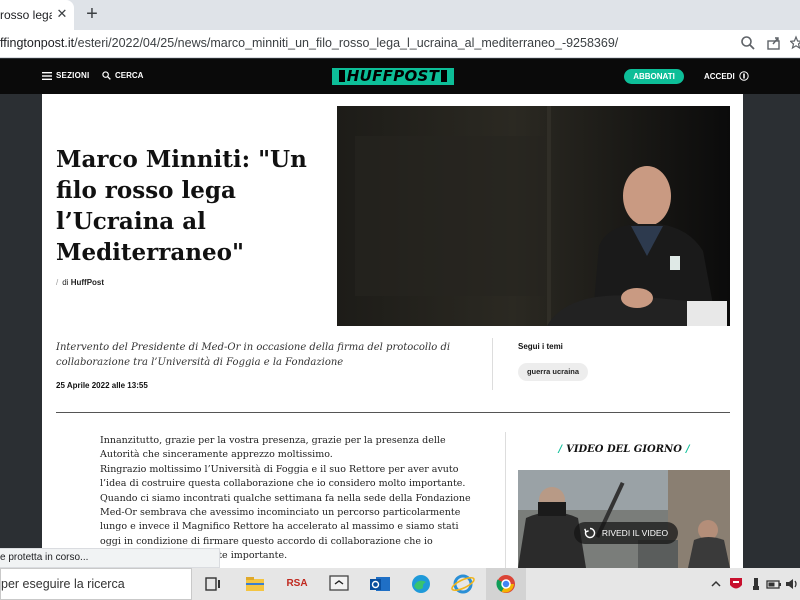 This screenshot has width=800, height=600. I want to click on byline-author: HuffPost, so click(87, 282).